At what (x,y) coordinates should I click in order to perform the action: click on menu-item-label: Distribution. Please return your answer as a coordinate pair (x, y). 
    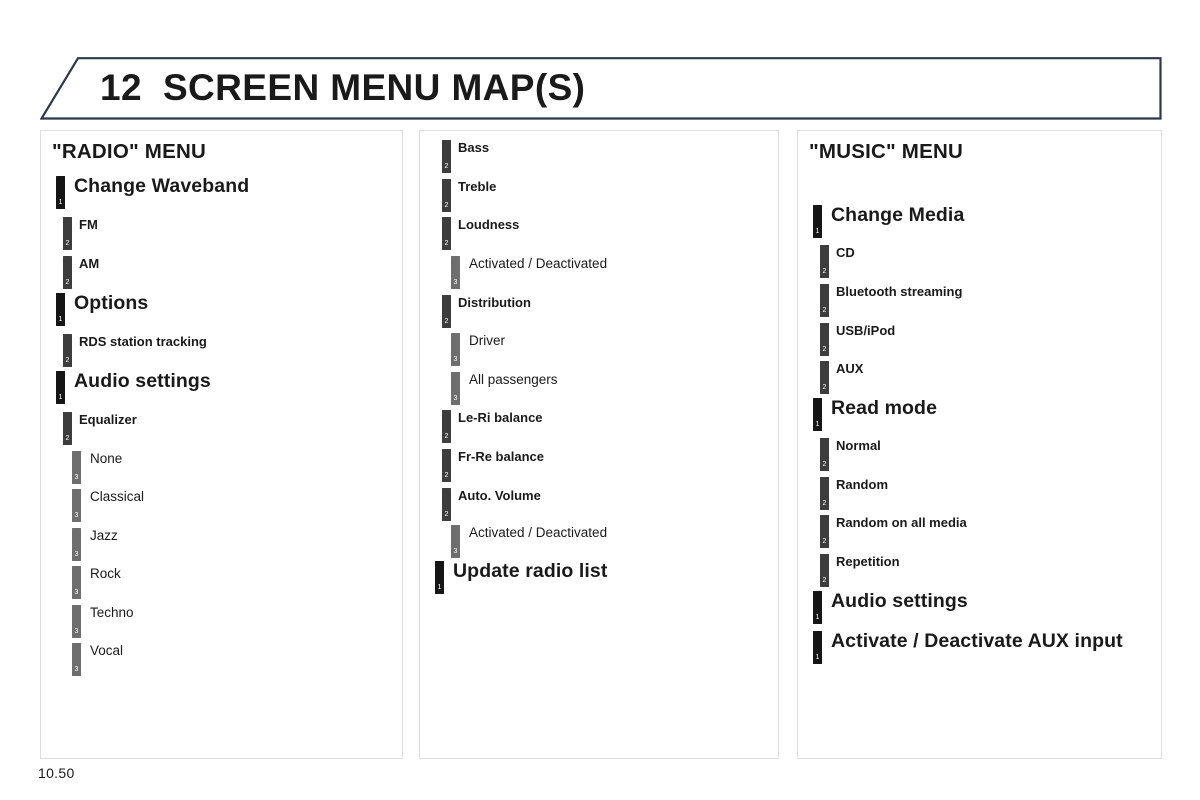
    Looking at the image, I should click on (494, 302).